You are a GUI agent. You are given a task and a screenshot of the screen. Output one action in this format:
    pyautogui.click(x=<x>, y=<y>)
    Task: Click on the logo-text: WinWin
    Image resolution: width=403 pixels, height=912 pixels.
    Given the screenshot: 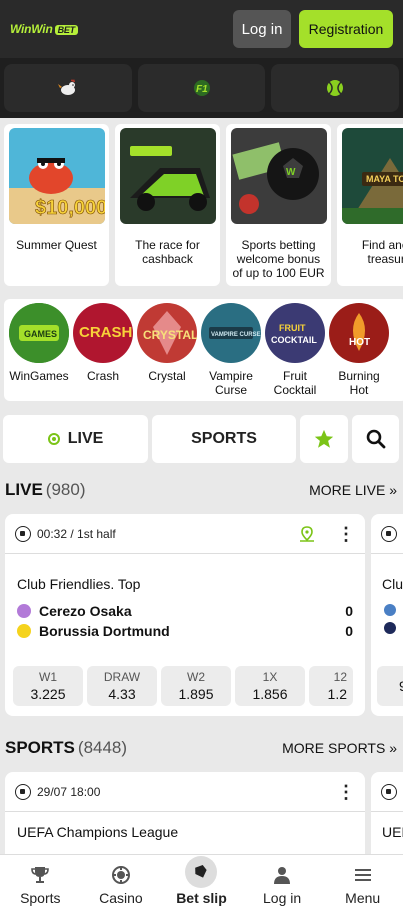 What is the action you would take?
    pyautogui.click(x=31, y=29)
    